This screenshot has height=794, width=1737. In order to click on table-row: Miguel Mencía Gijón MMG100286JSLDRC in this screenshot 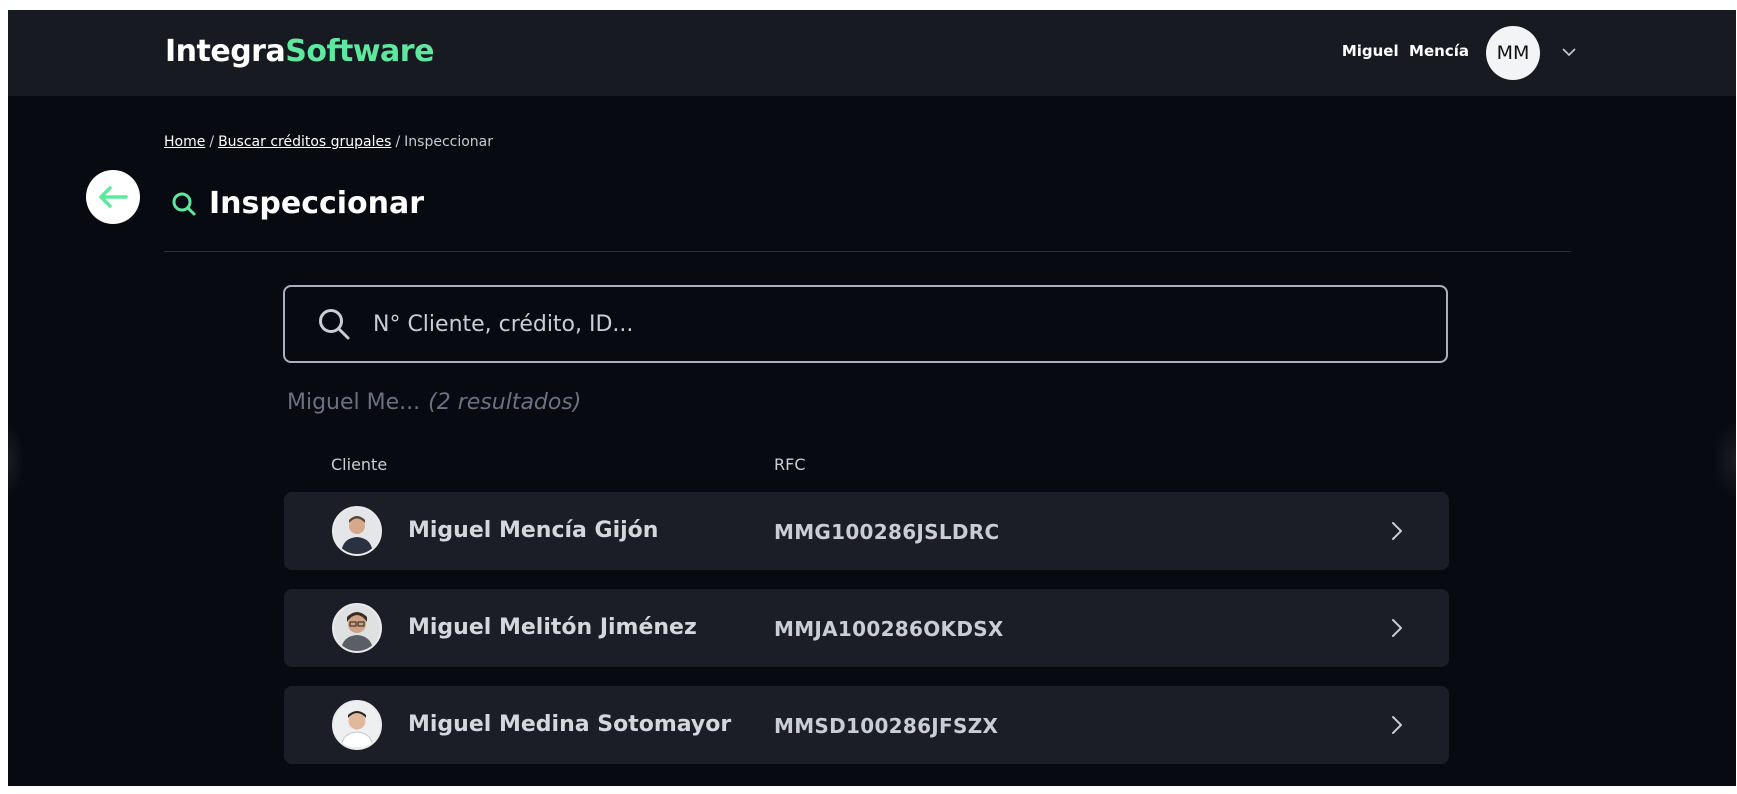, I will do `click(866, 531)`.